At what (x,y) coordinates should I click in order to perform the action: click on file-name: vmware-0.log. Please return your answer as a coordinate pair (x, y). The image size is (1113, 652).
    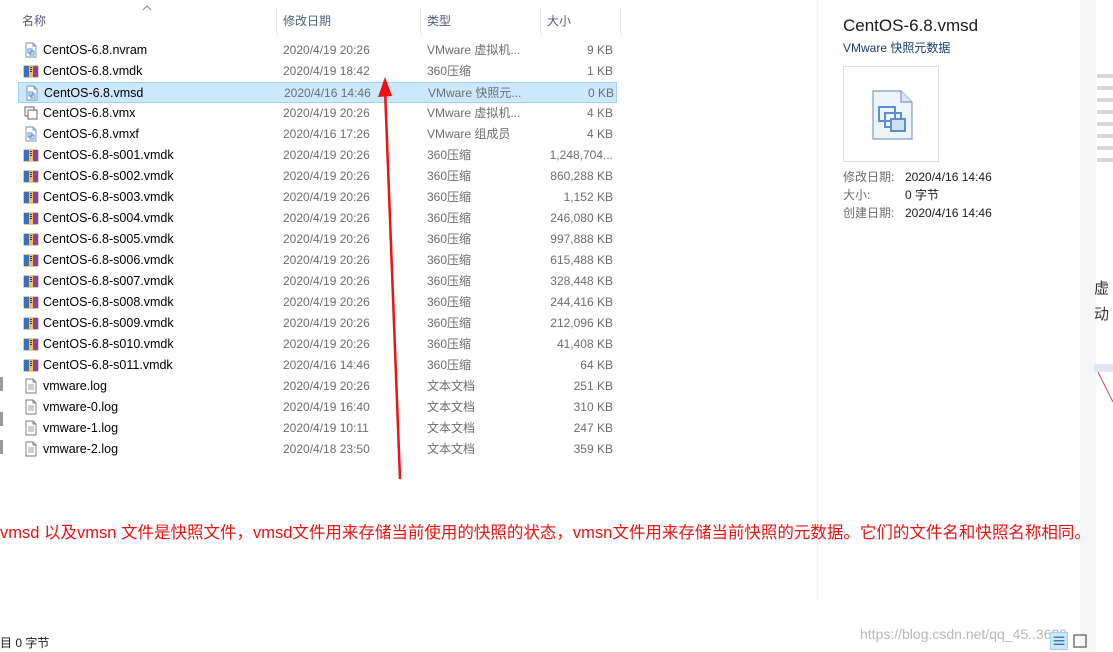
    Looking at the image, I should click on (81, 407).